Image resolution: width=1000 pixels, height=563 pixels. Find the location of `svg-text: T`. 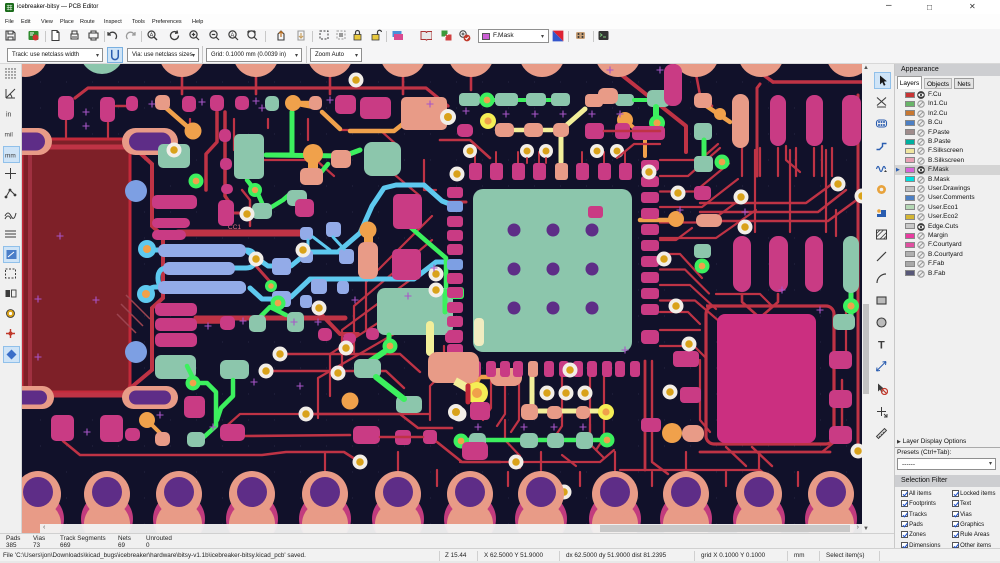

svg-text: T is located at coordinates (881, 346).